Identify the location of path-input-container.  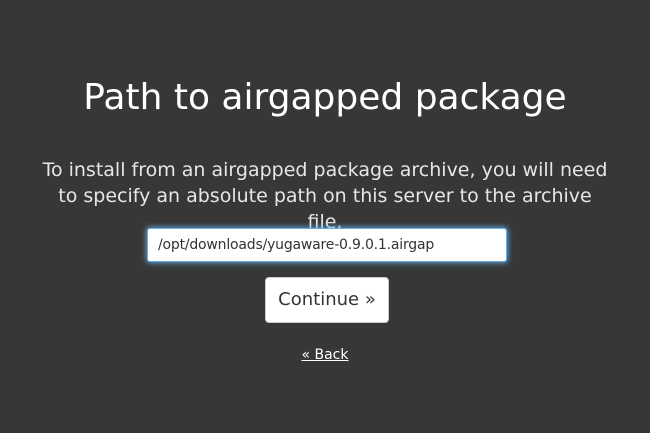
(327, 245).